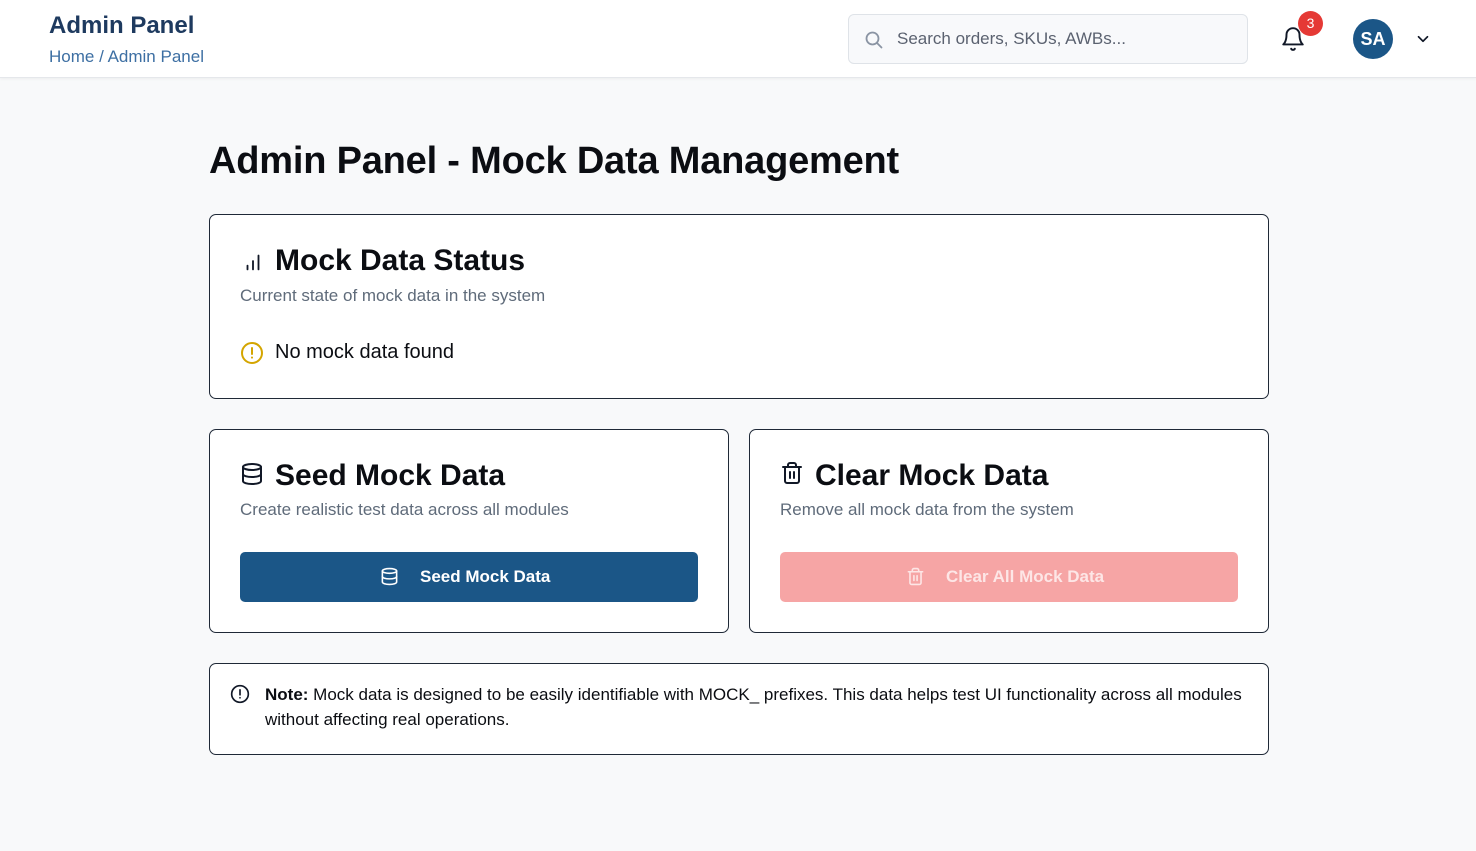 The height and width of the screenshot is (851, 1476). I want to click on user-avatar: SA, so click(1373, 39).